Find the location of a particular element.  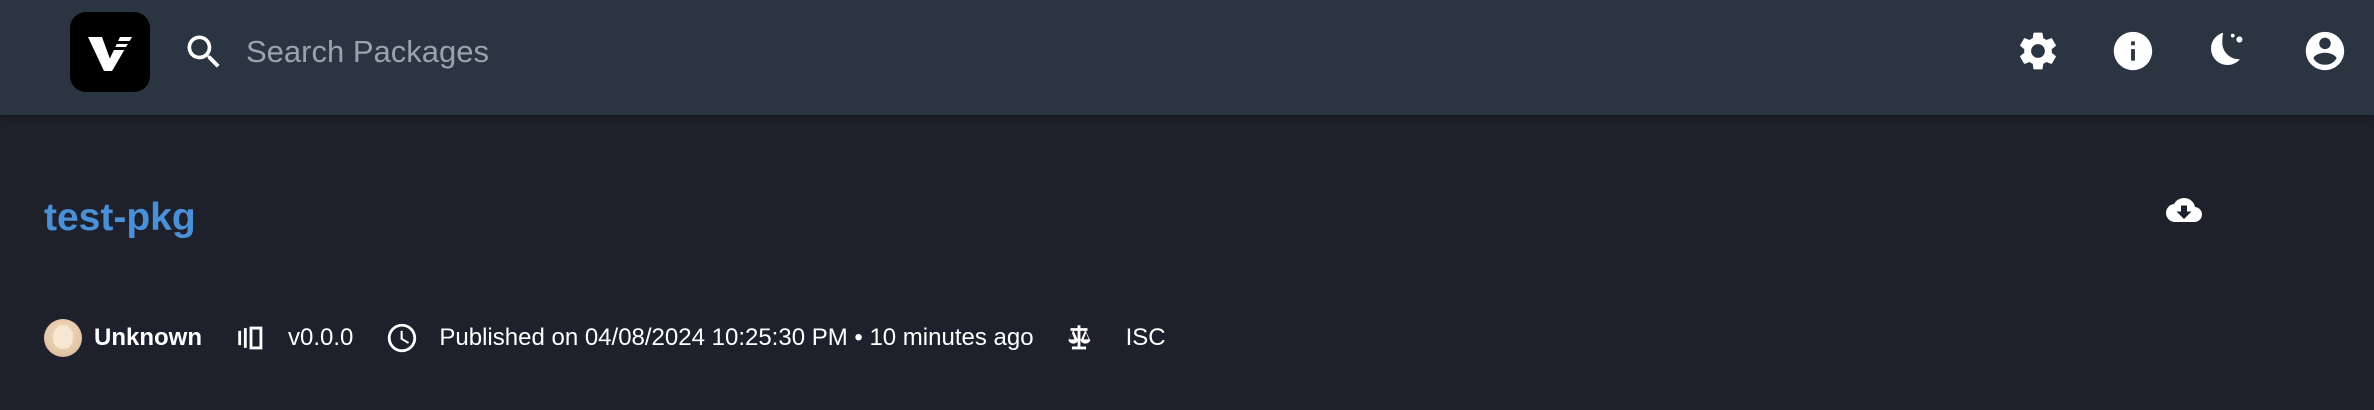

package-name: test-pkg is located at coordinates (120, 217).